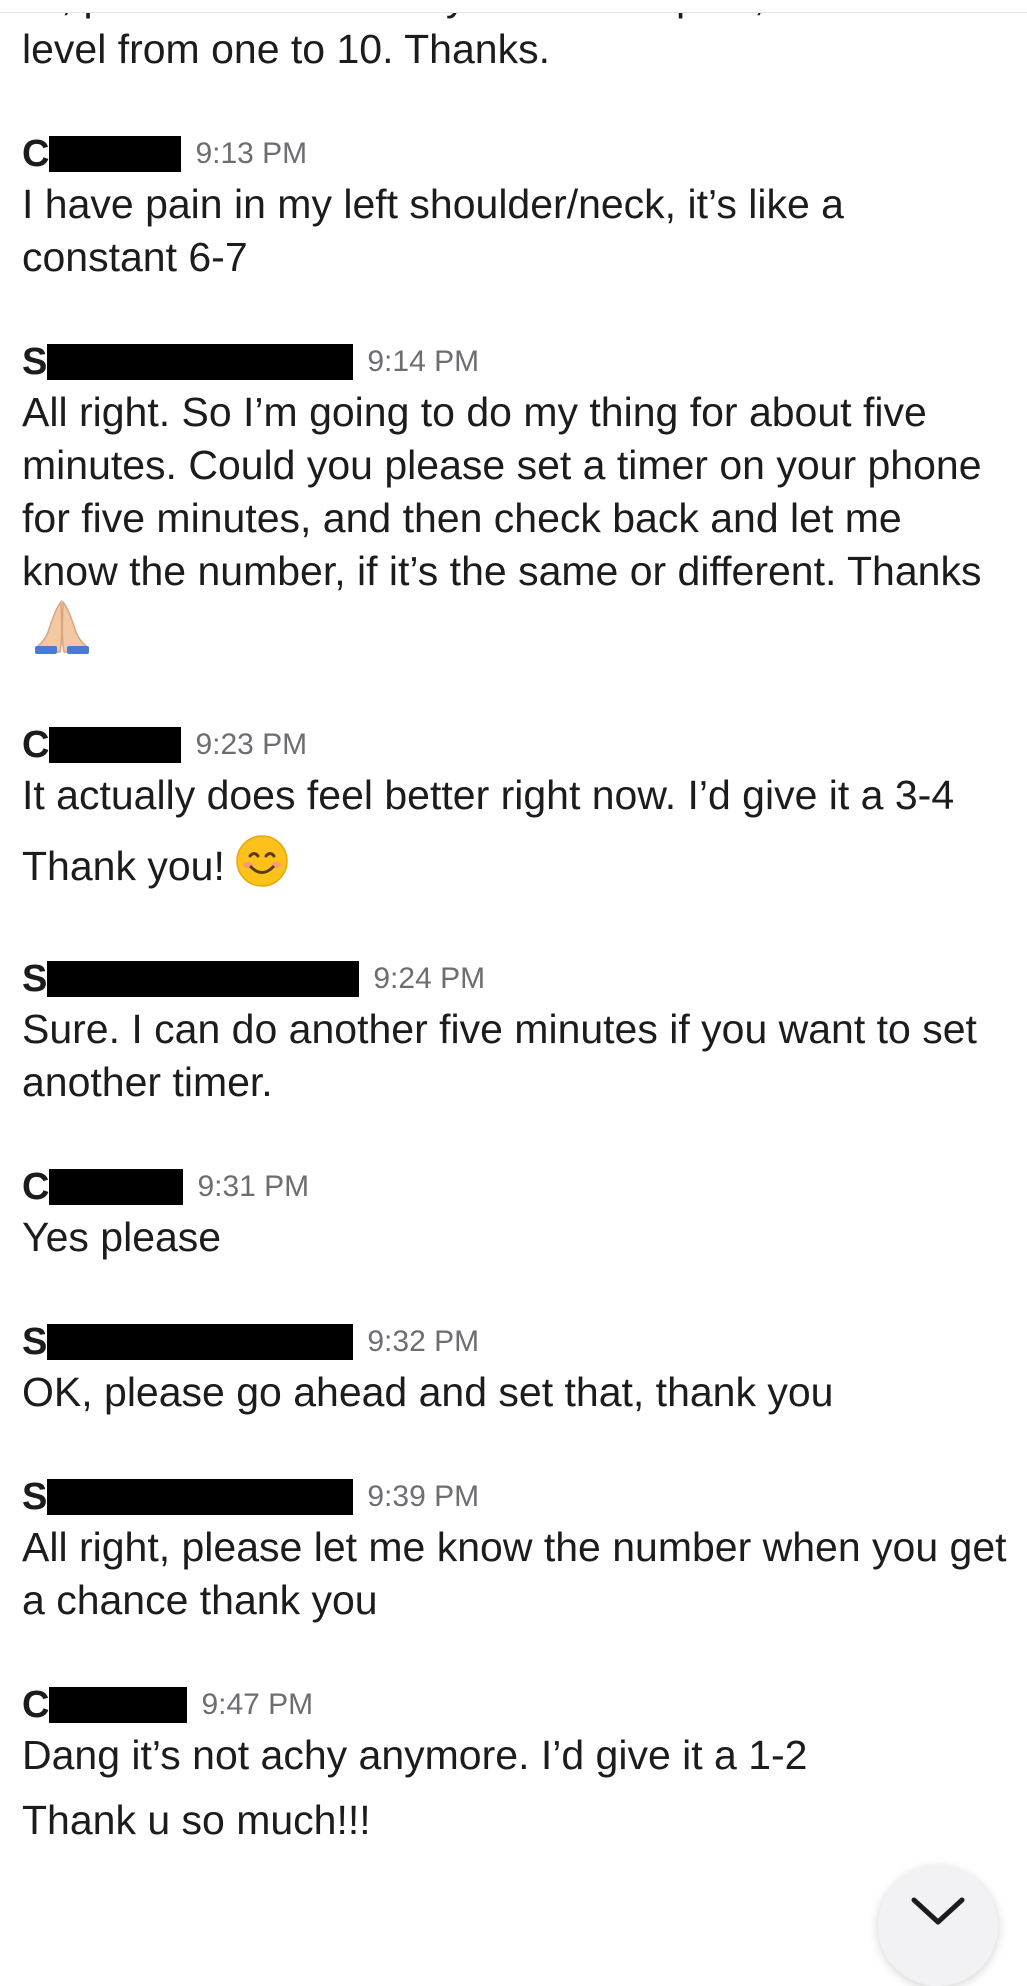 The image size is (1027, 1986). What do you see at coordinates (513, 6) in the screenshot?
I see `top-bar-divider` at bounding box center [513, 6].